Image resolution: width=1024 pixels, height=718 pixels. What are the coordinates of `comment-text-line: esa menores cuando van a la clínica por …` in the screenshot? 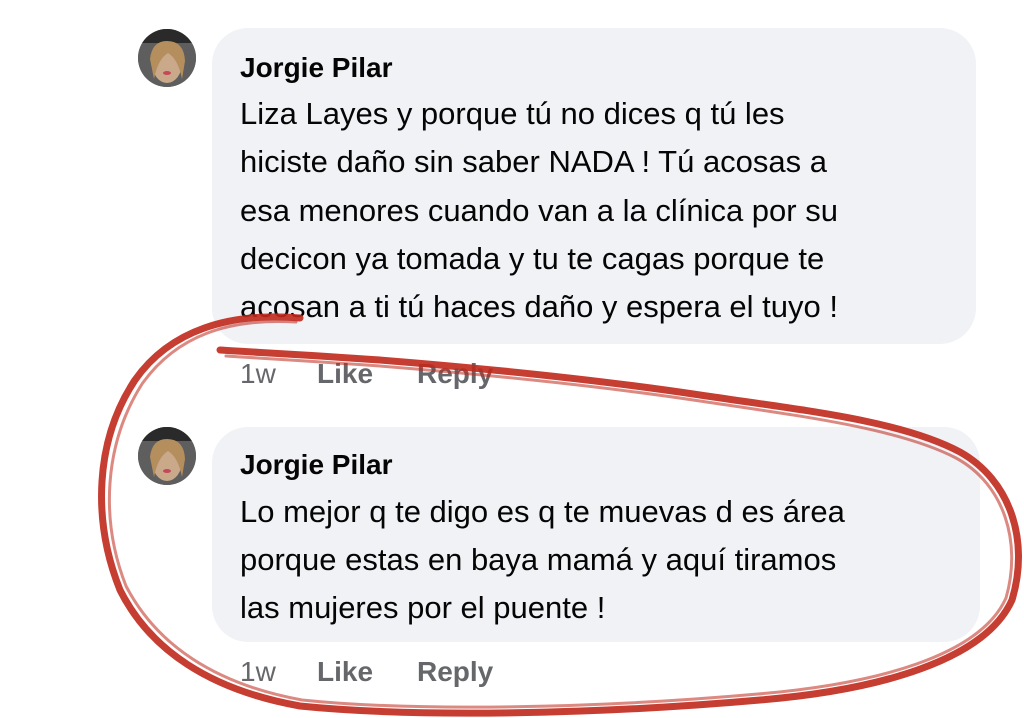 It's located at (539, 210).